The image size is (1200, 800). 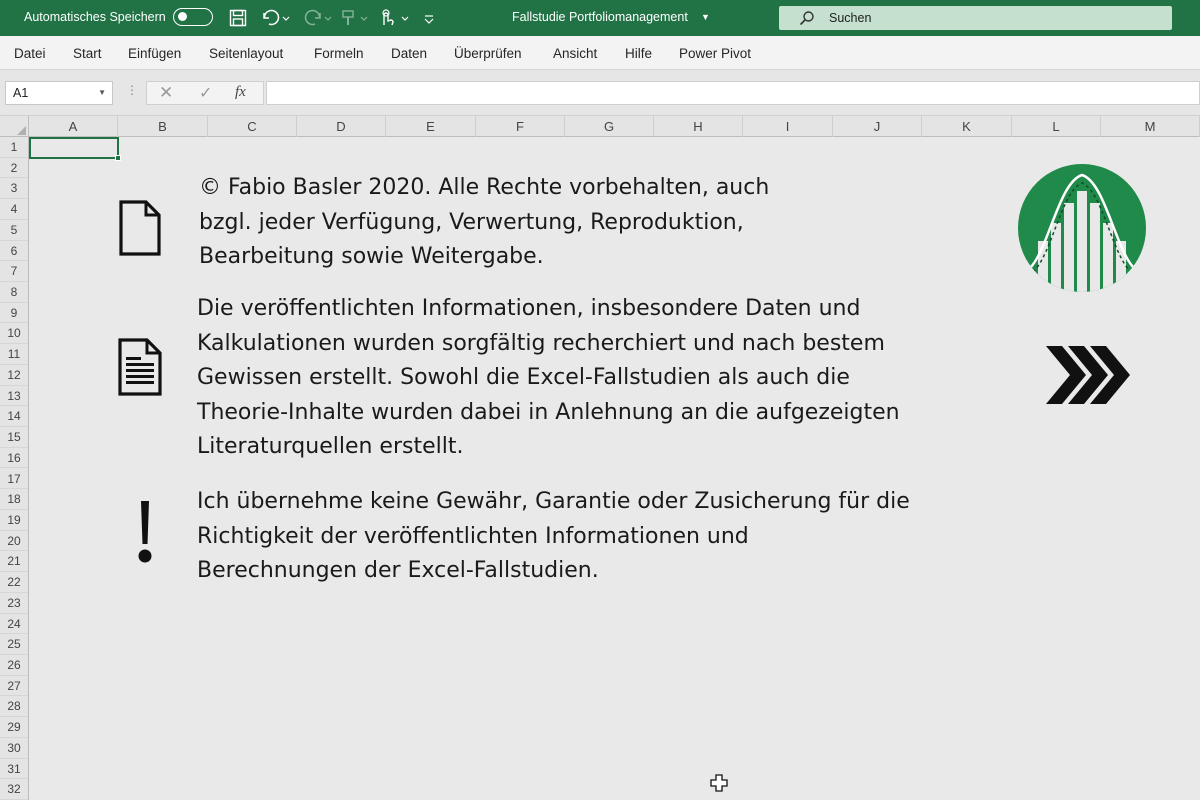 What do you see at coordinates (14, 665) in the screenshot?
I see `row-header: 26` at bounding box center [14, 665].